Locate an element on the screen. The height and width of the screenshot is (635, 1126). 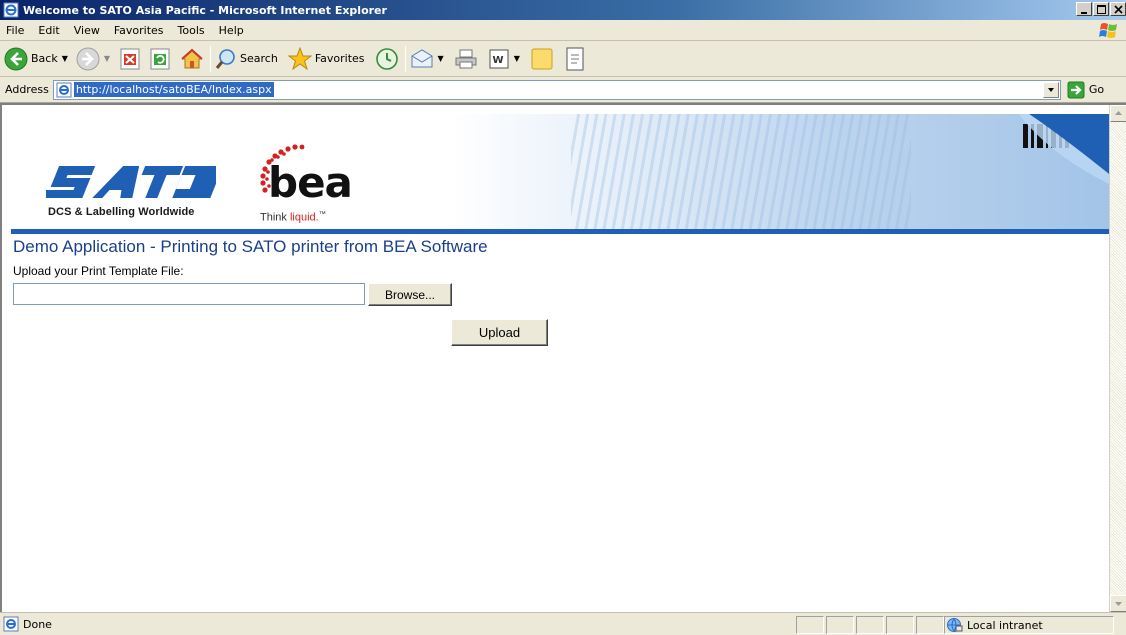
banner-background is located at coordinates (741, 171).